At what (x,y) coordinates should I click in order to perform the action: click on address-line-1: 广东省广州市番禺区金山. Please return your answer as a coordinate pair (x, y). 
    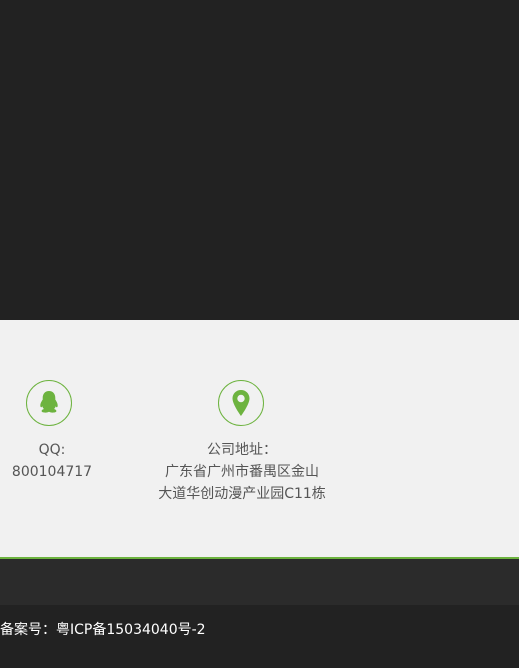
    Looking at the image, I should click on (242, 472).